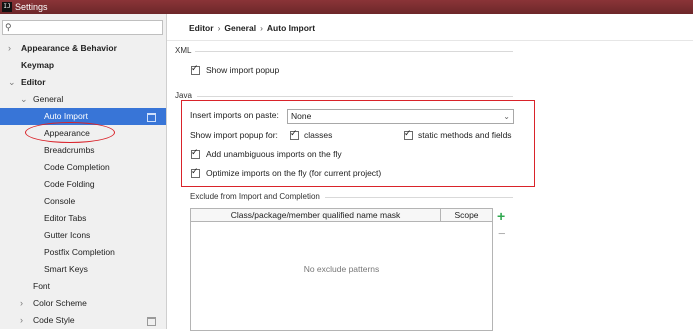 This screenshot has height=331, width=693. I want to click on breadcrumb-auto-import: Auto Import, so click(291, 28).